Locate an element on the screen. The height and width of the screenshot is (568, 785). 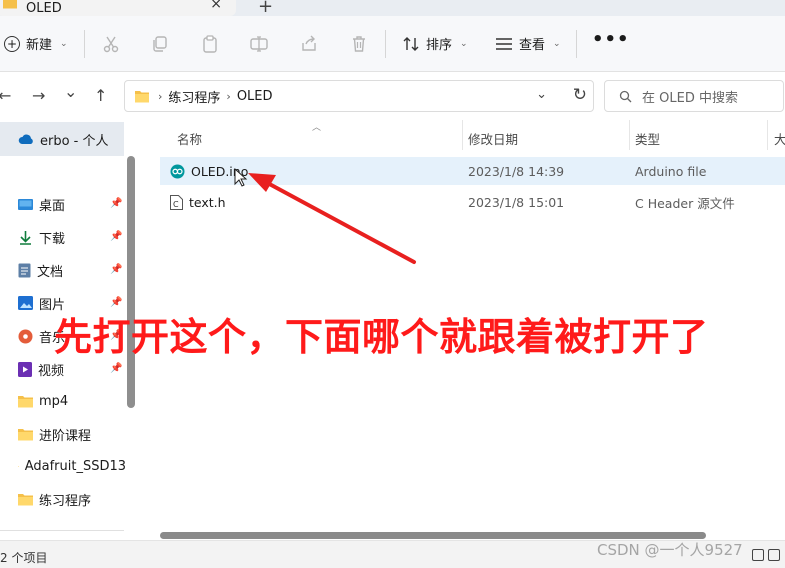
cut-icon is located at coordinates (111, 44).